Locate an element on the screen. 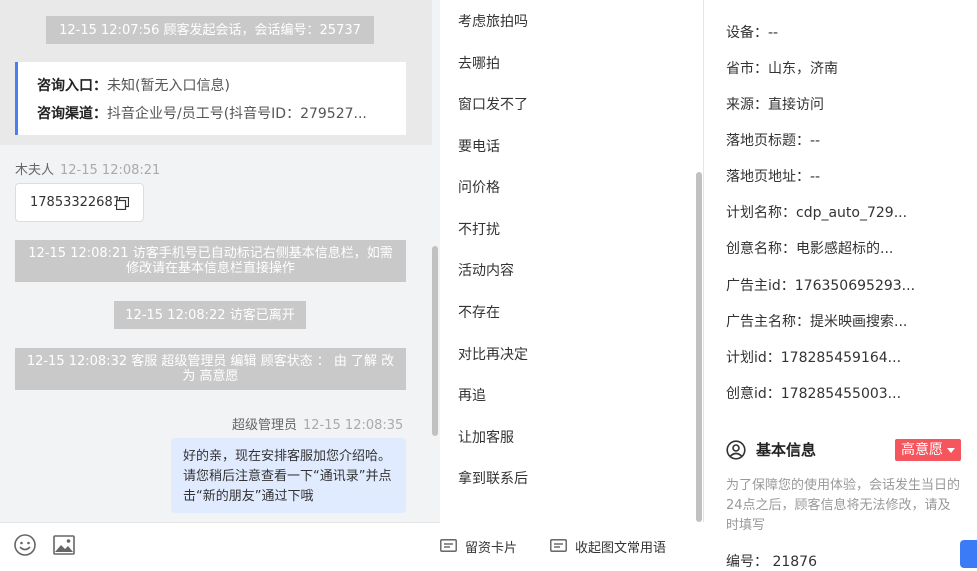  emoji-icon is located at coordinates (25, 545).